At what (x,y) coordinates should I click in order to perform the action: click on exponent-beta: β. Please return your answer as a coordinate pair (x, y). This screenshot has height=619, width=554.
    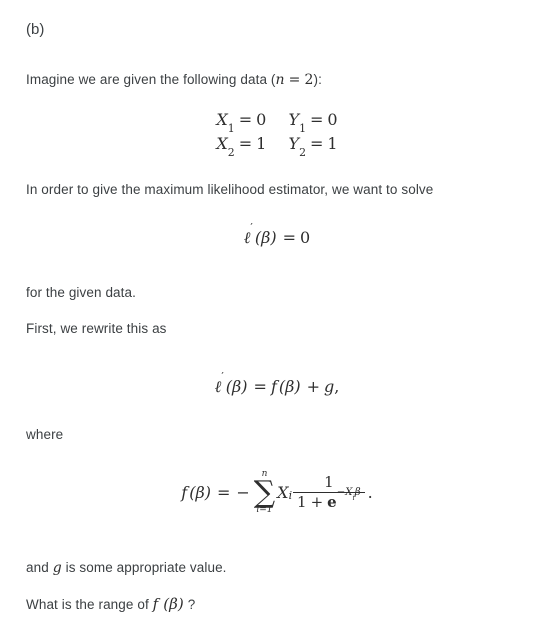
    Looking at the image, I should click on (357, 493).